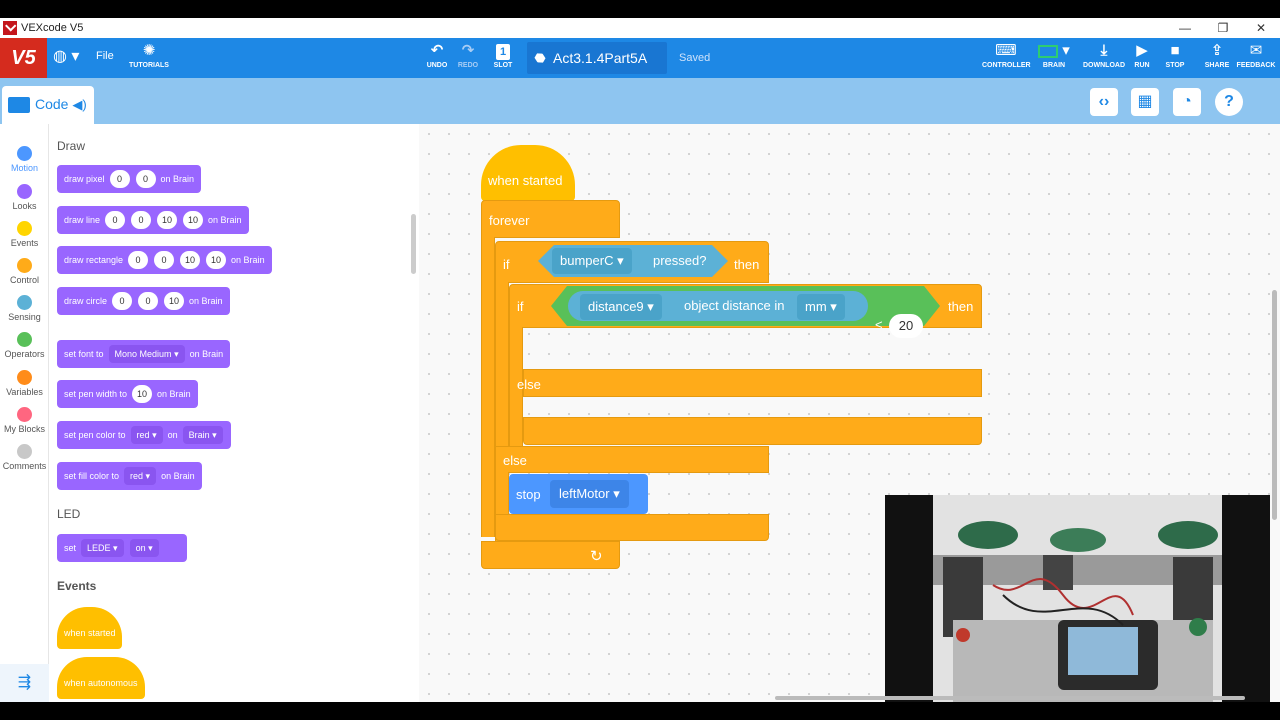 This screenshot has width=1280, height=720. Describe the element at coordinates (520, 306) in the screenshot. I see `block-text: if` at that location.